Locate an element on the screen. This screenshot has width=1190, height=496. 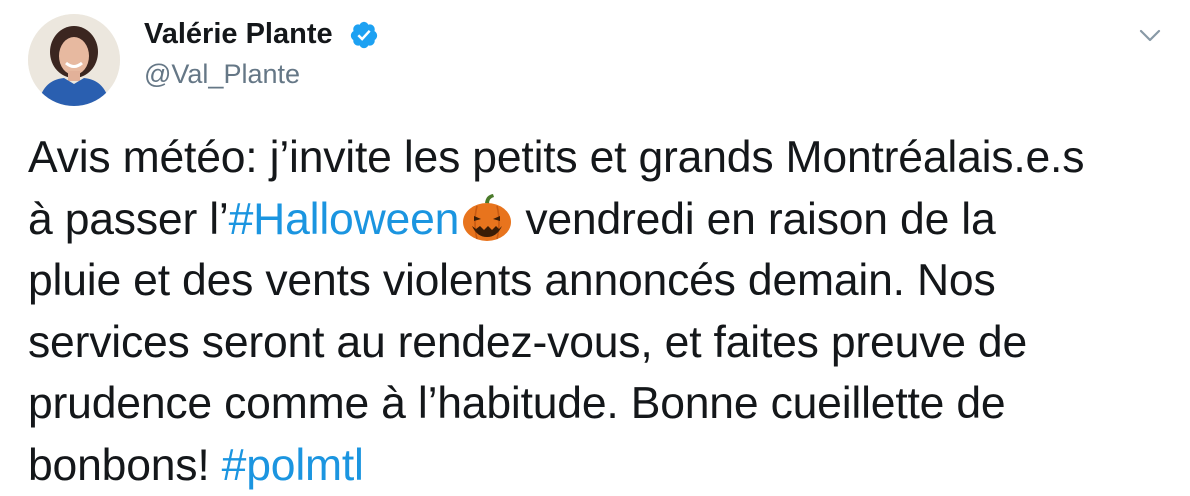
jack-o-lantern-emoji is located at coordinates (487, 217).